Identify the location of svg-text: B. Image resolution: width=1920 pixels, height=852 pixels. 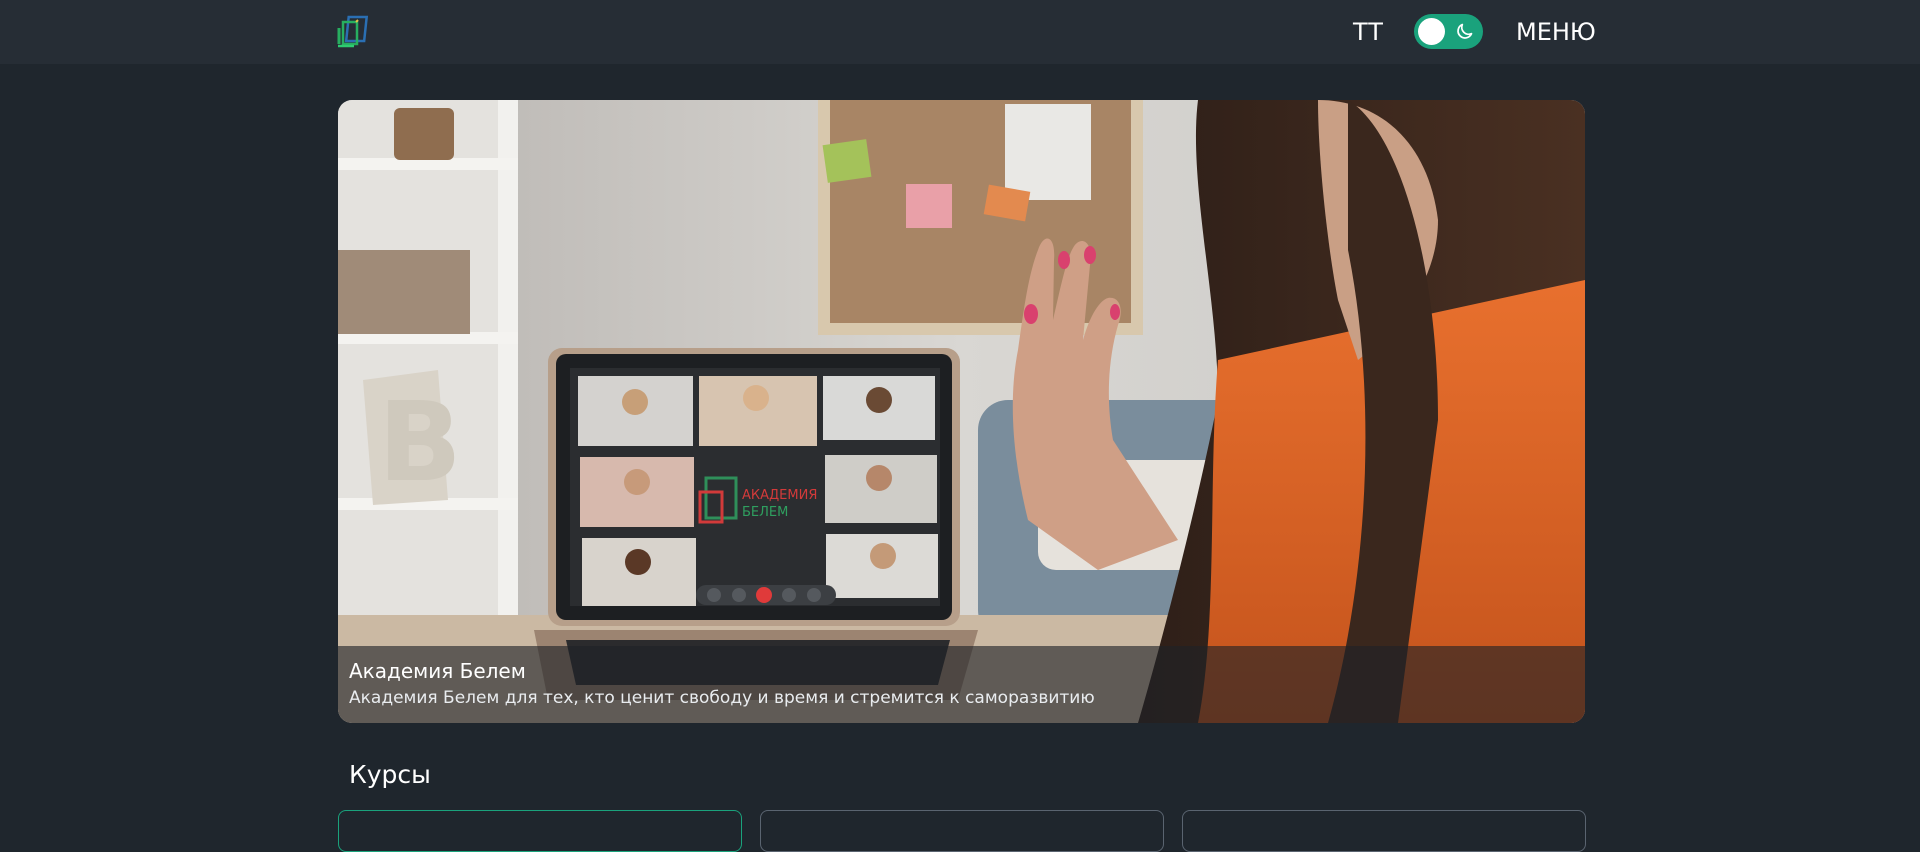
(420, 442).